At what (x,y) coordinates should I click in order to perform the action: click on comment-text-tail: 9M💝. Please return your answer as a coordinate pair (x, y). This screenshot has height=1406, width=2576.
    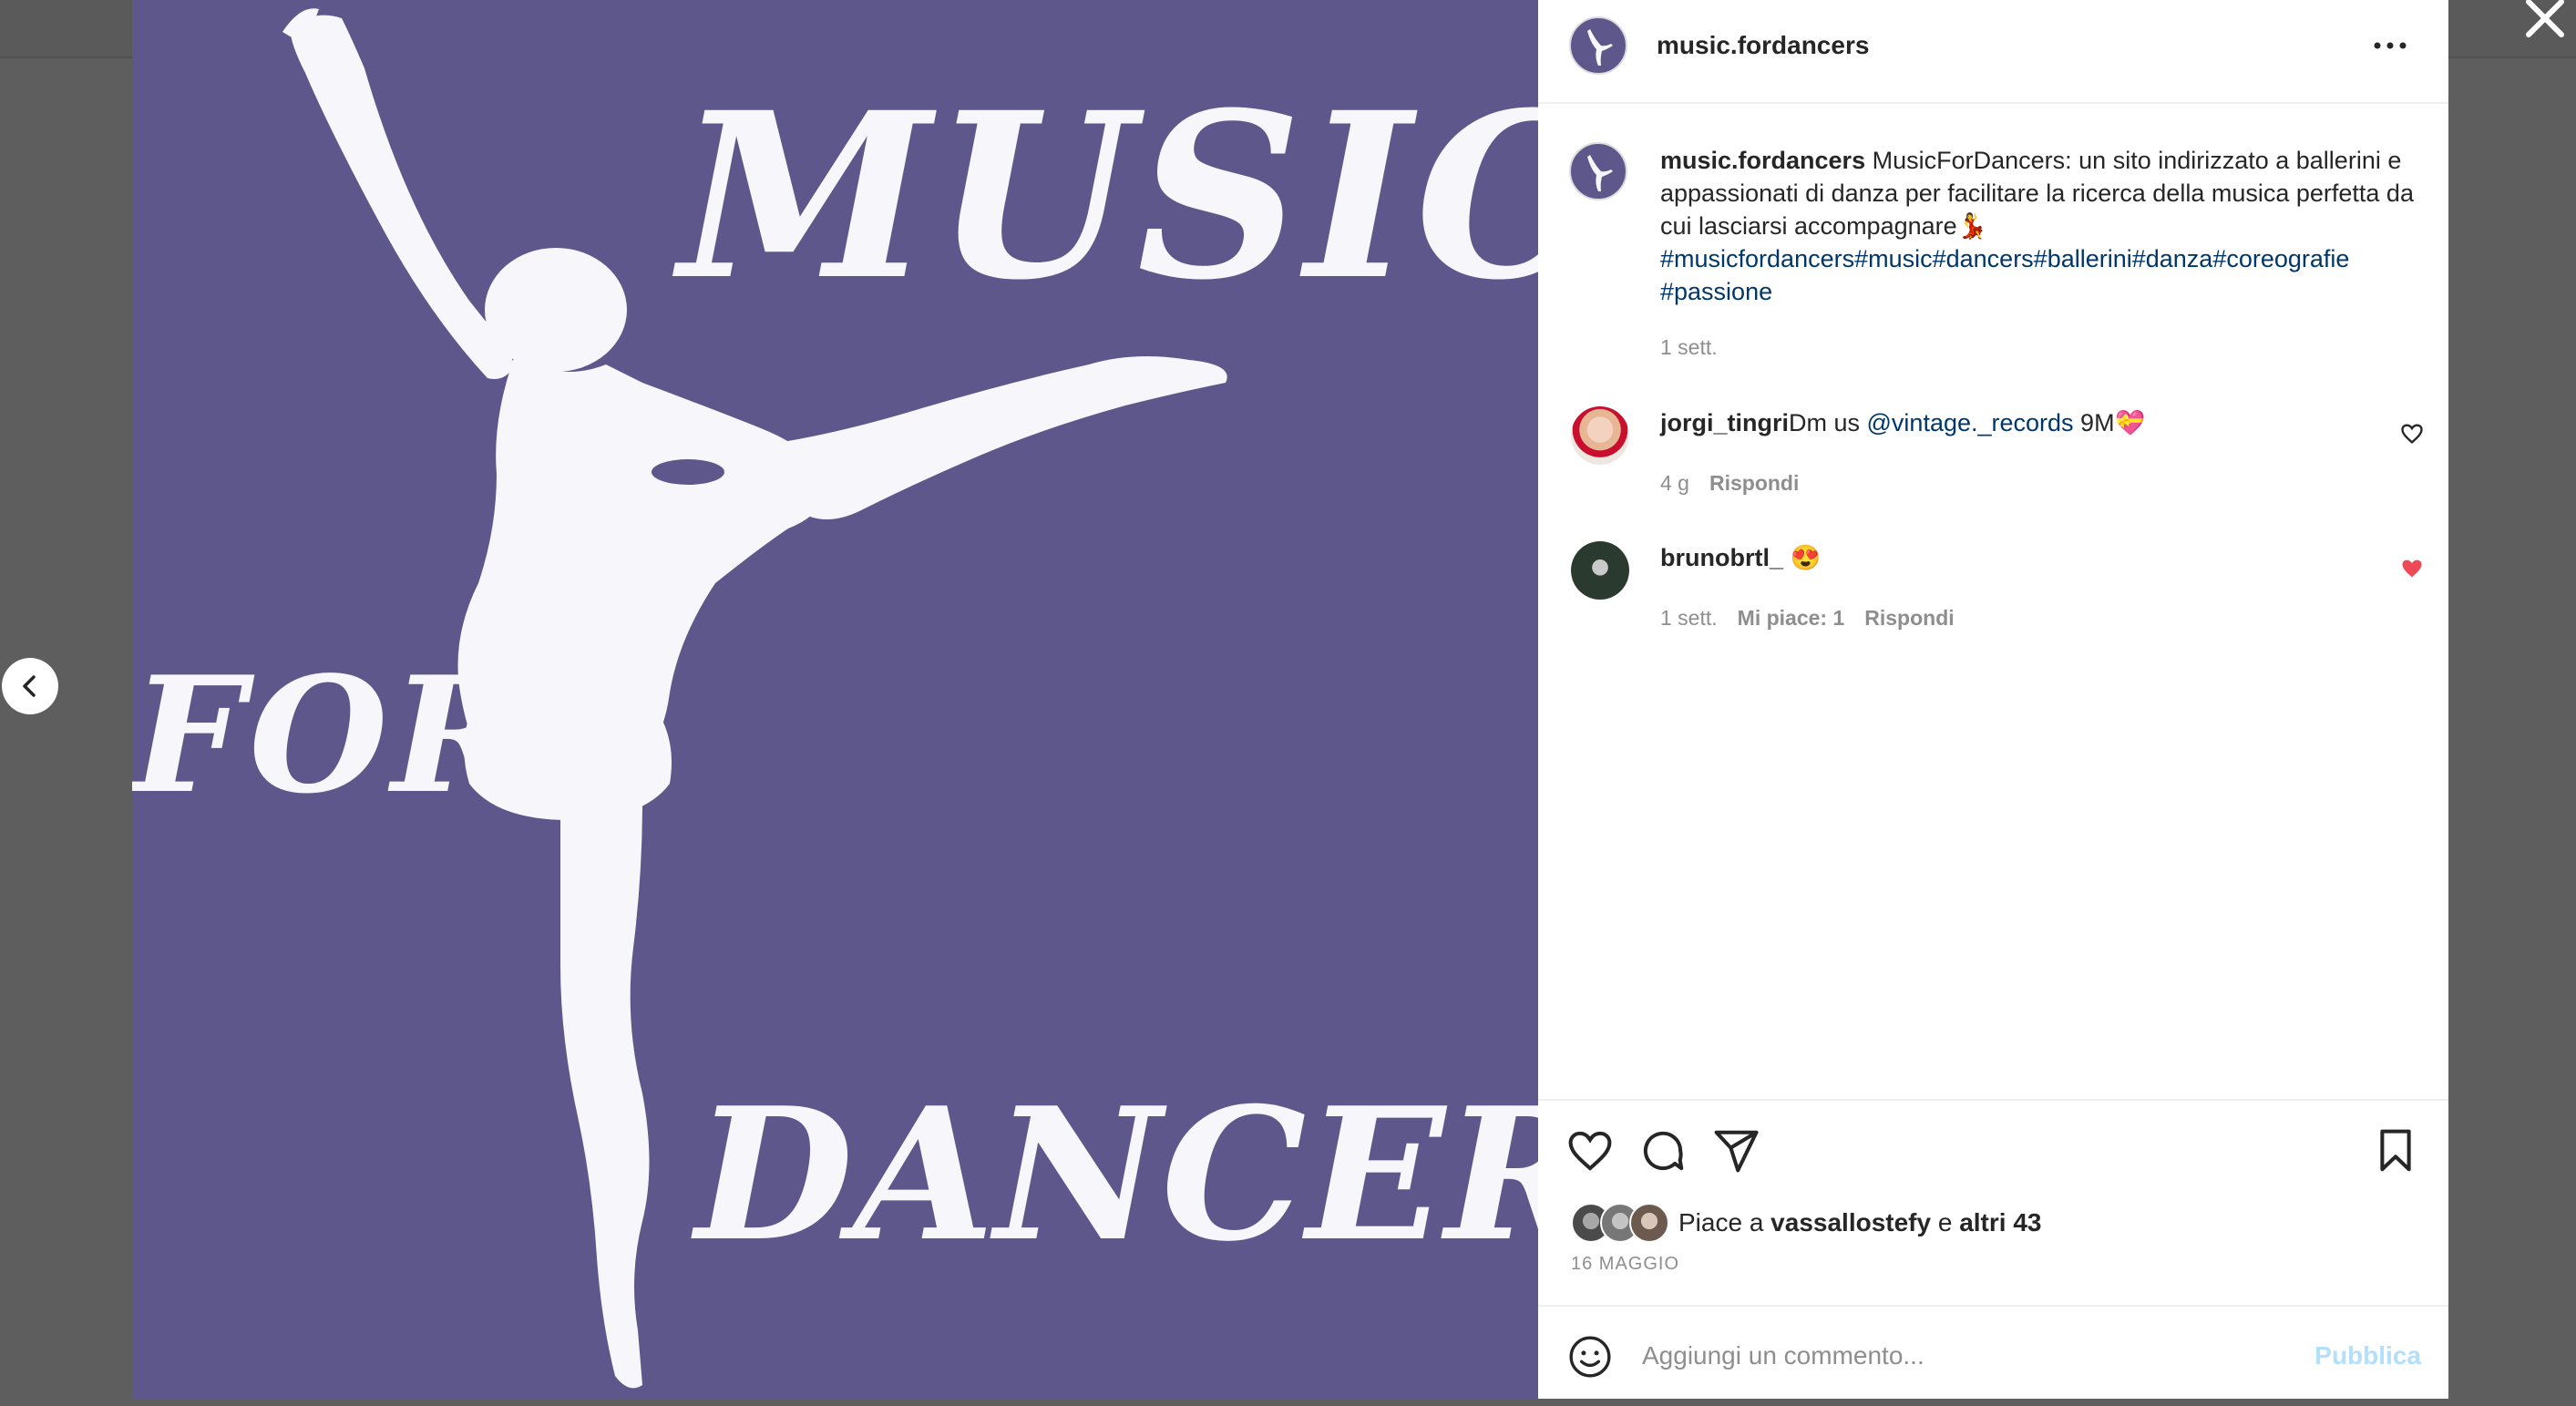
    Looking at the image, I should click on (2109, 422).